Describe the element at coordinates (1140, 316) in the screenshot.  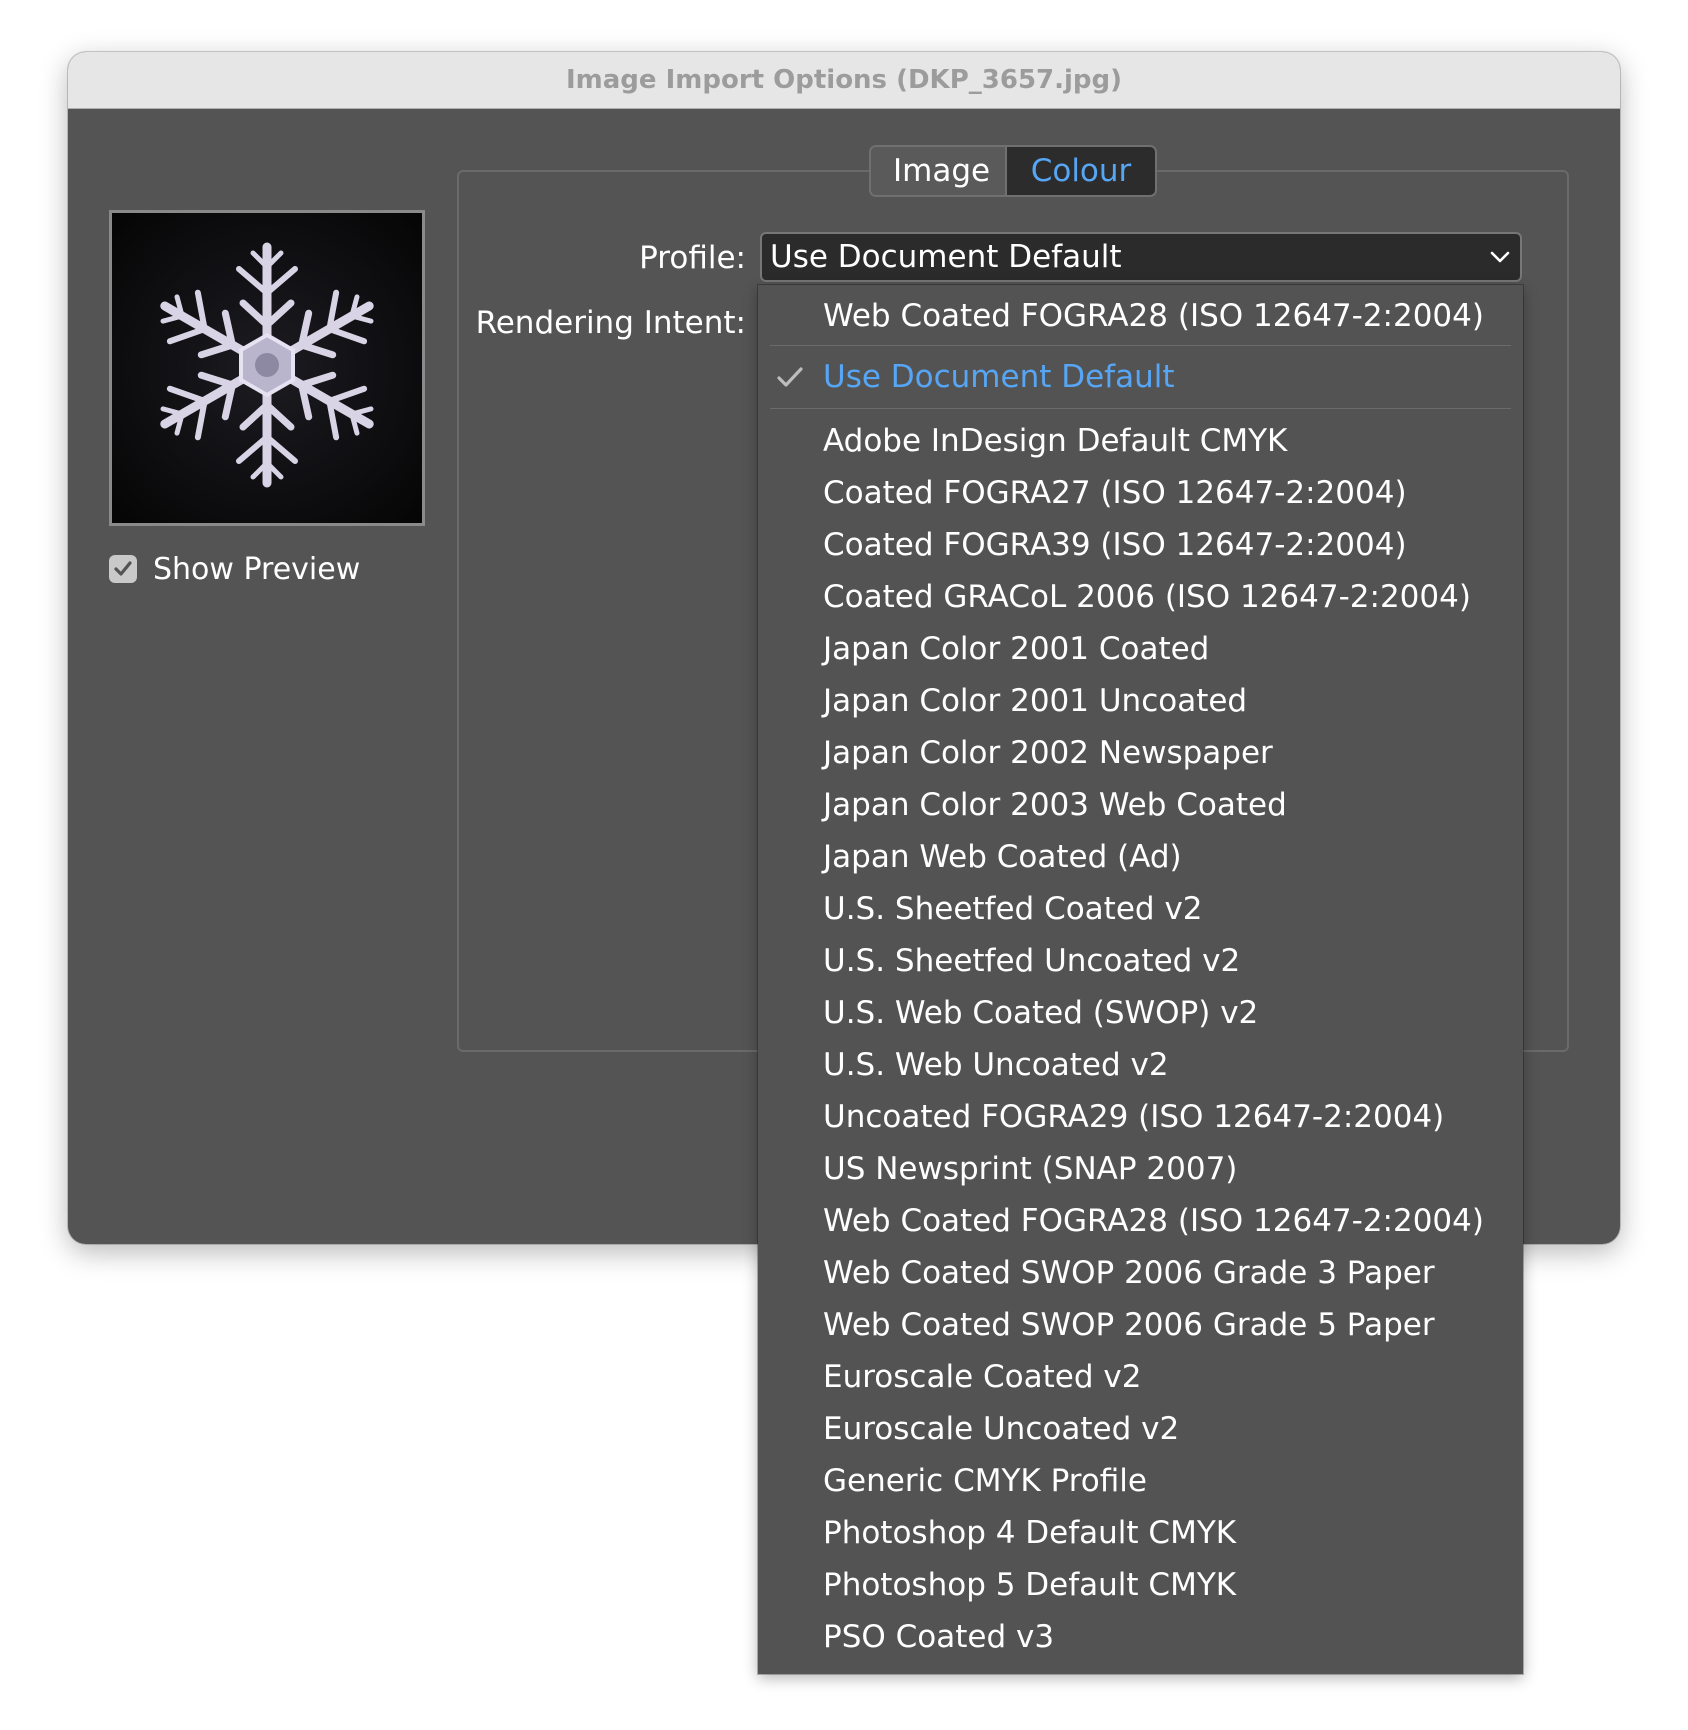
I see `menu-item-recent-profile: Web Coated FOGRA28 (ISO 12647-2:2004)` at that location.